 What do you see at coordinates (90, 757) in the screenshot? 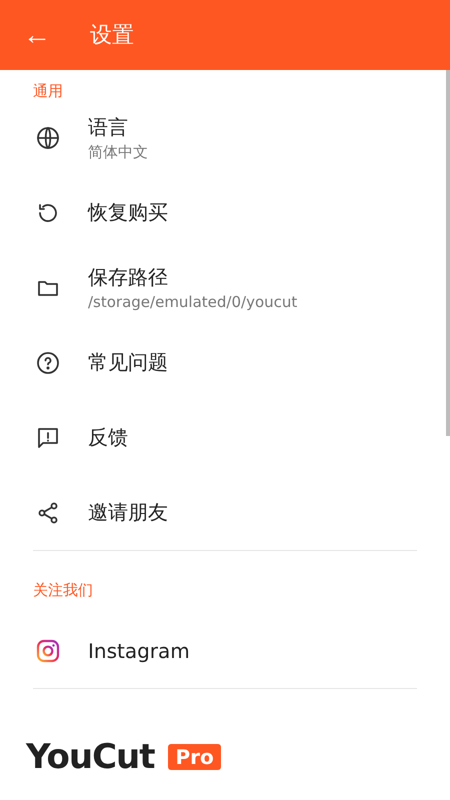
I see `app-logo: YouCut` at bounding box center [90, 757].